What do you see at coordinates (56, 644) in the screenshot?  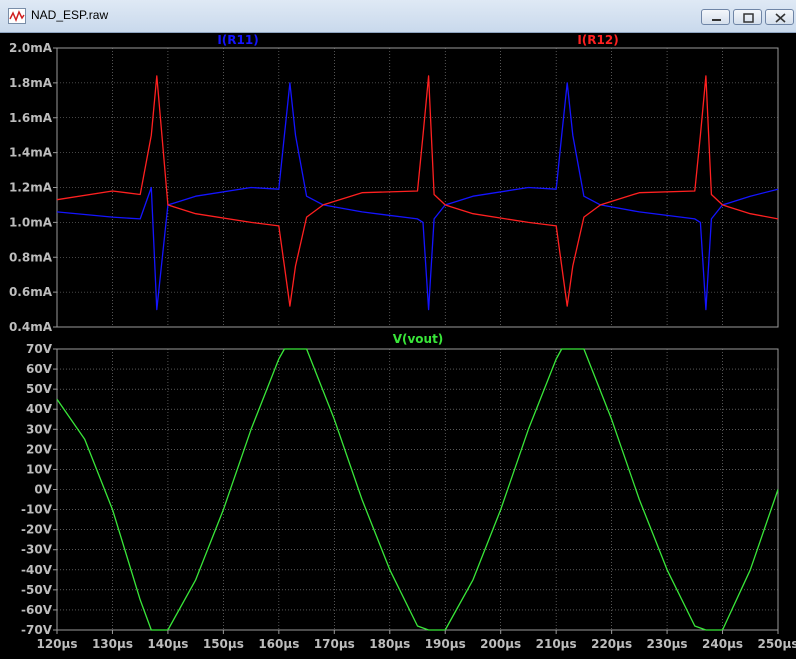 I see `x-tick-label: 120µs` at bounding box center [56, 644].